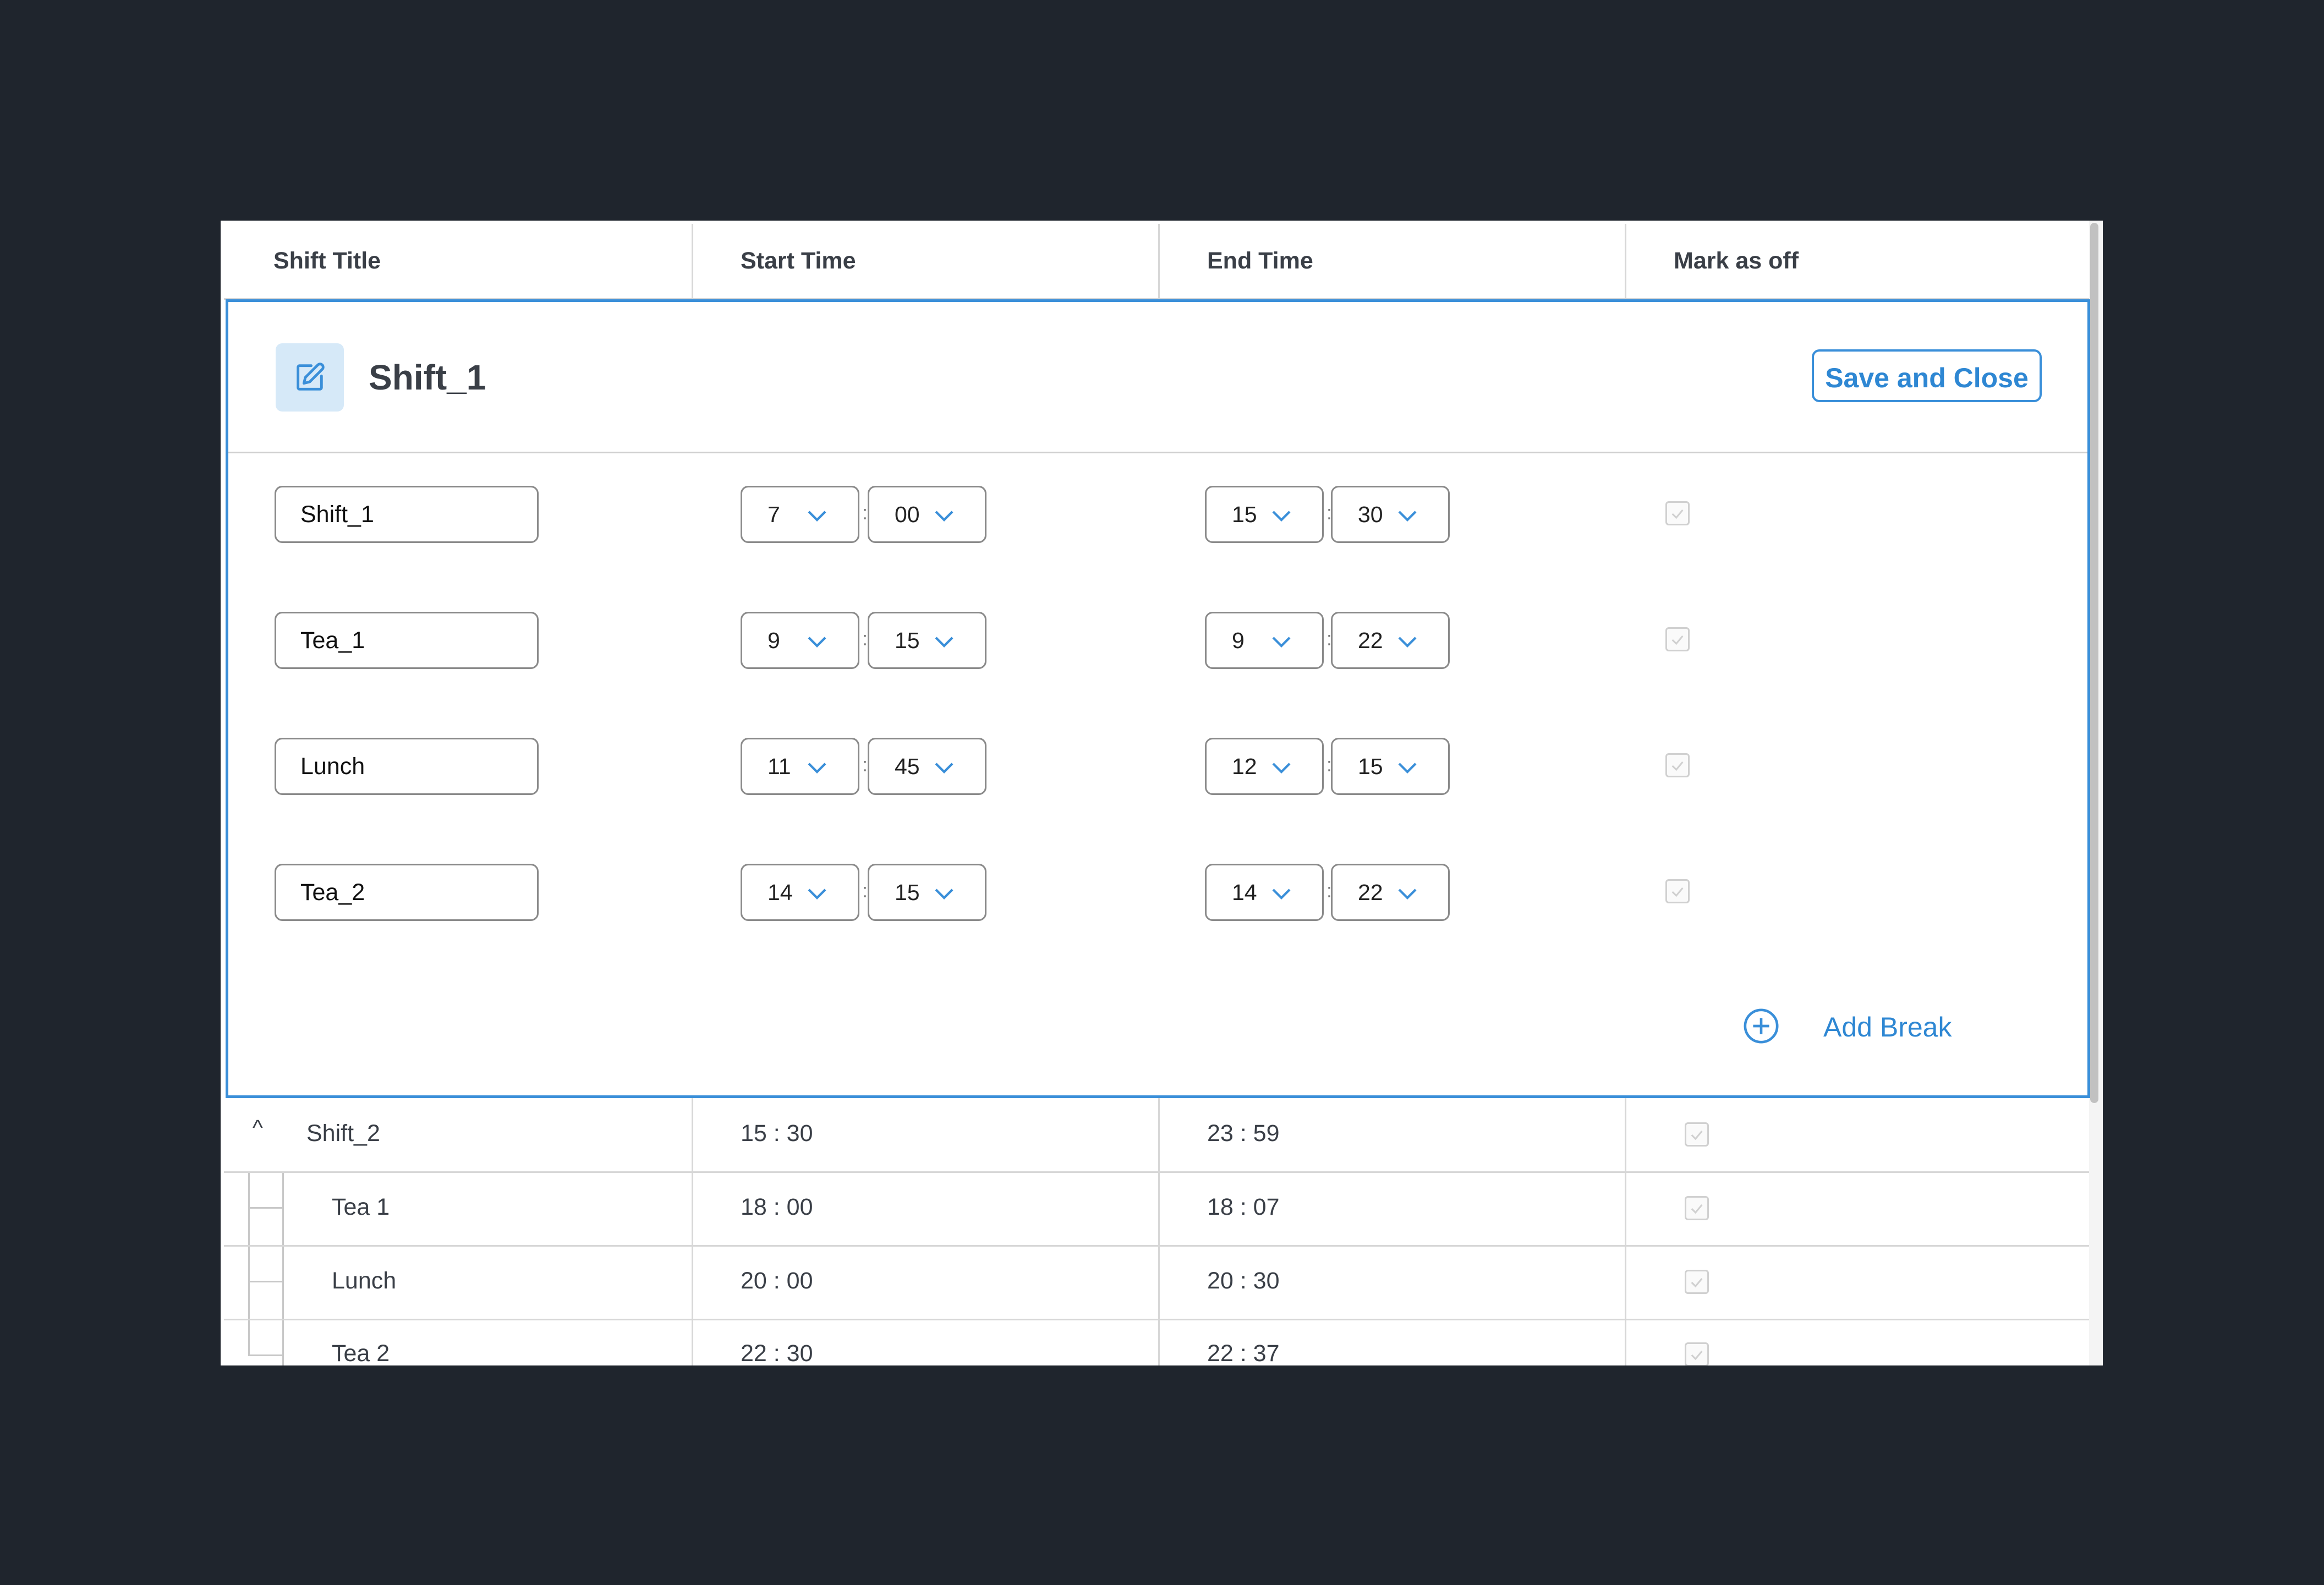  What do you see at coordinates (1390, 766) in the screenshot?
I see `end-minute-select: 15` at bounding box center [1390, 766].